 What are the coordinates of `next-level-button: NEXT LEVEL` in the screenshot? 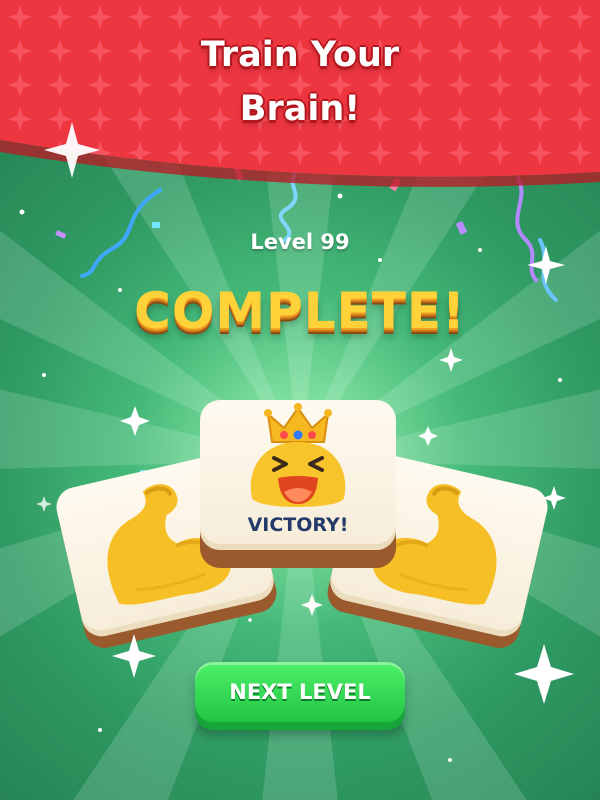 It's located at (300, 696).